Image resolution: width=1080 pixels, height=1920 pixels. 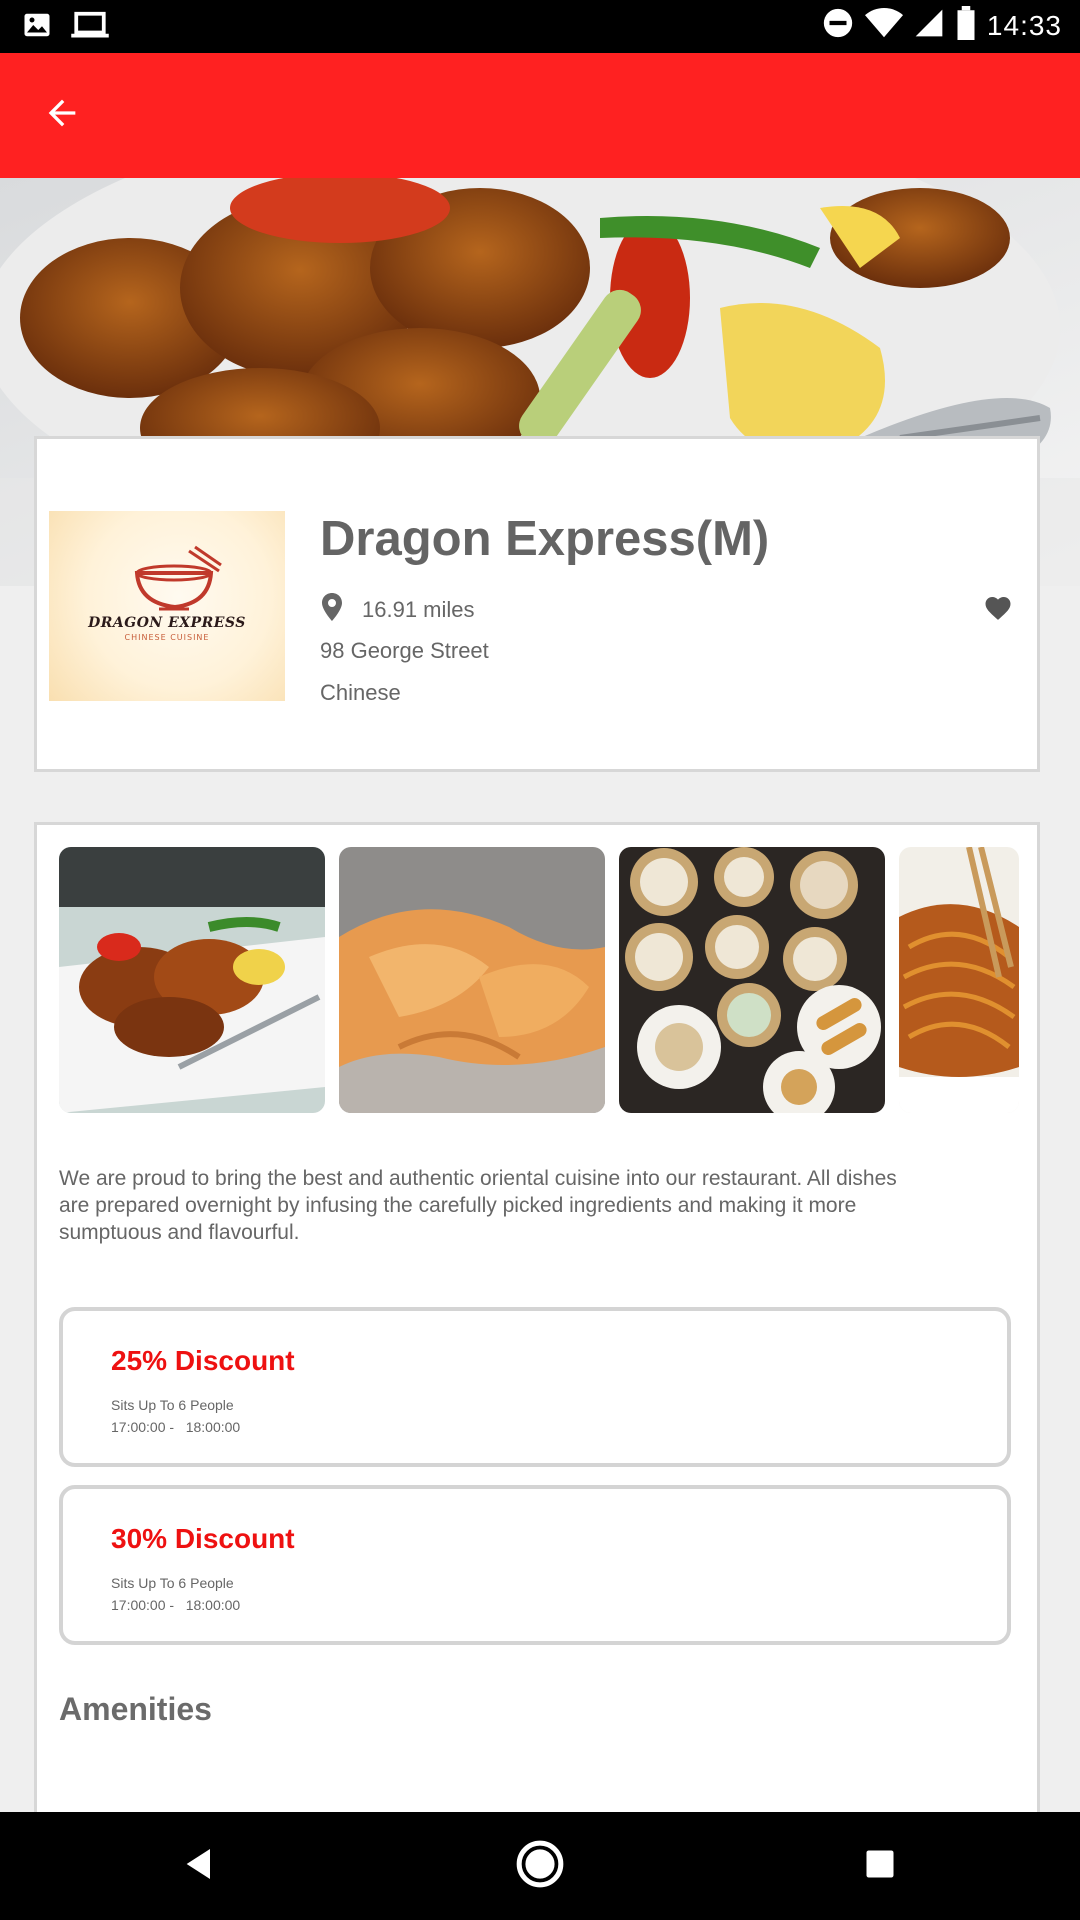 What do you see at coordinates (472, 980) in the screenshot?
I see `gallery-photo-fried-wontons` at bounding box center [472, 980].